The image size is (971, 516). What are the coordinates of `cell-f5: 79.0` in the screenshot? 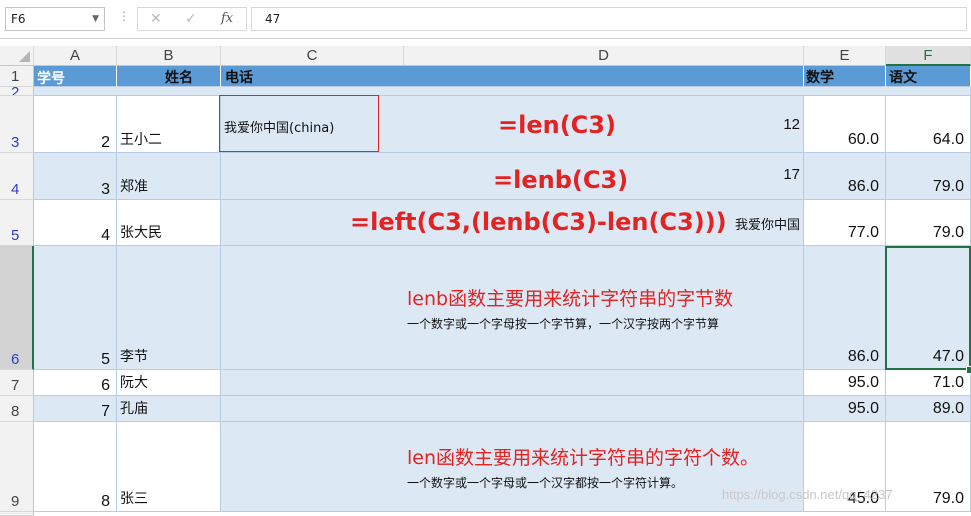 It's located at (928, 223).